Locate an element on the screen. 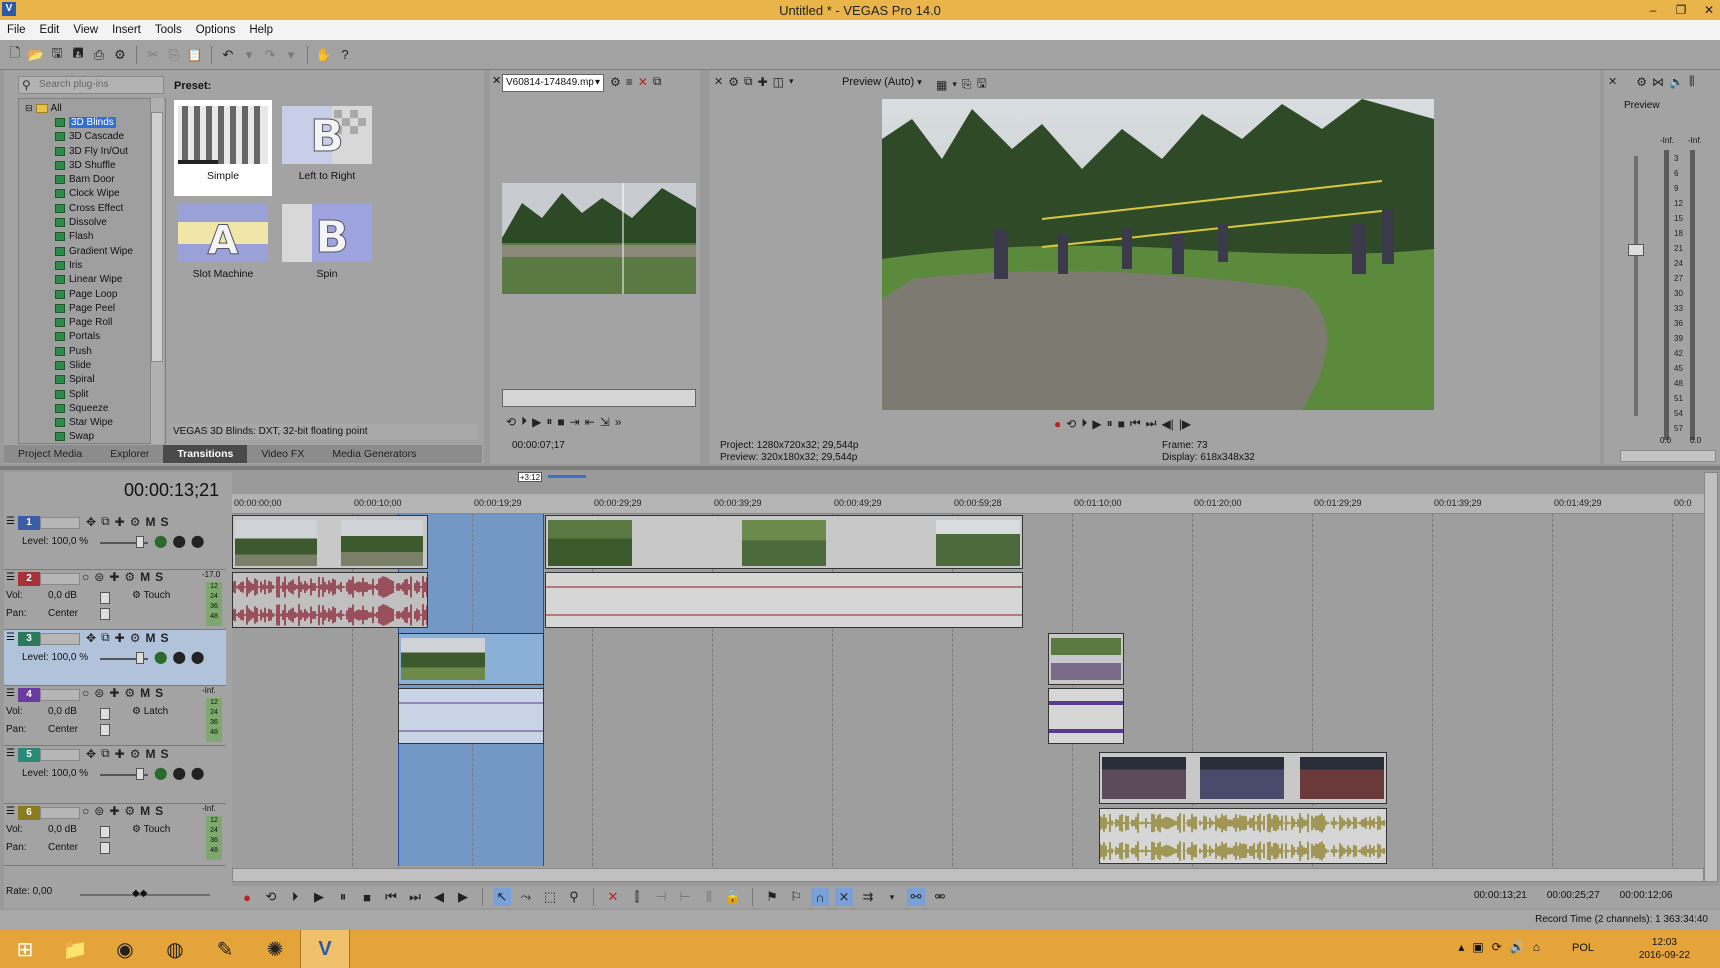 This screenshot has height=968, width=1720. external-monitor-icon: ⧉ is located at coordinates (748, 81).